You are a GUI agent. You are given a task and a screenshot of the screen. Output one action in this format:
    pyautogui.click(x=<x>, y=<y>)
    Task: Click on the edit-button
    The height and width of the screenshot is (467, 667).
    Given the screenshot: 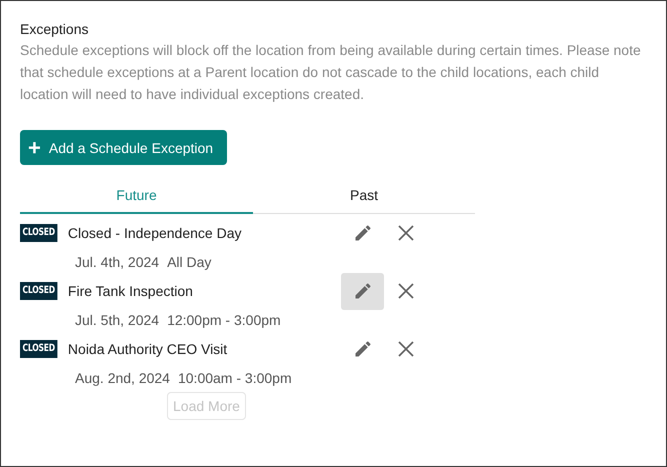 What is the action you would take?
    pyautogui.click(x=362, y=291)
    